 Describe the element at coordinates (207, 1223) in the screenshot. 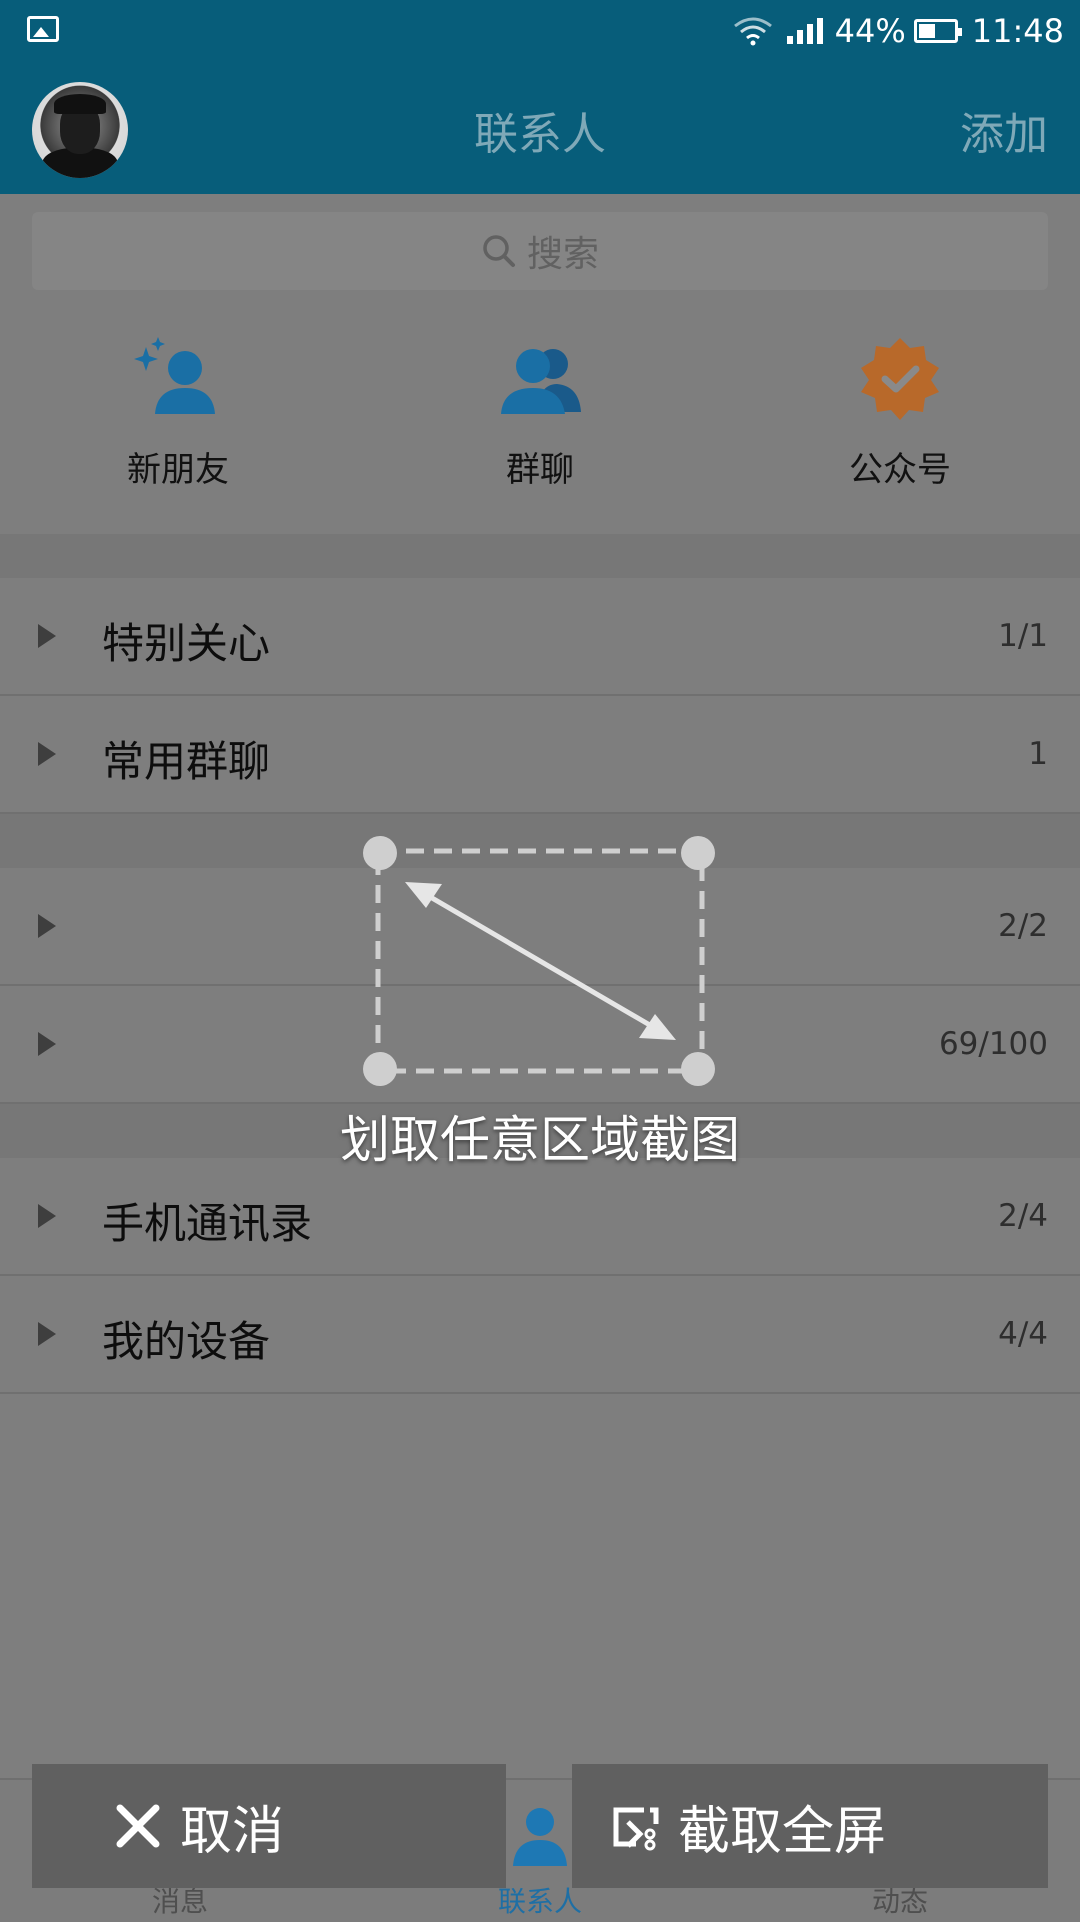

I see `group-name: 手机通讯录` at that location.